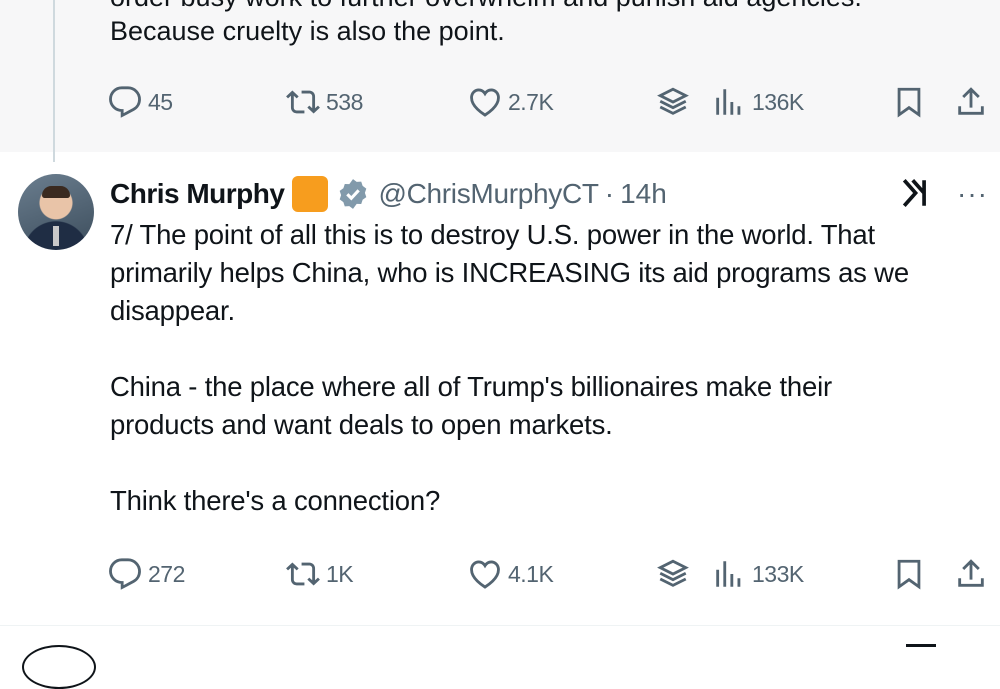  I want to click on views-count: 133K, so click(778, 573).